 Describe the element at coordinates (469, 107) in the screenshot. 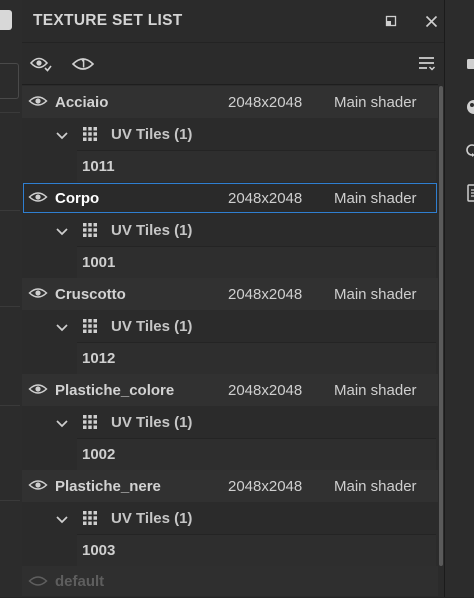

I see `material-icon` at that location.